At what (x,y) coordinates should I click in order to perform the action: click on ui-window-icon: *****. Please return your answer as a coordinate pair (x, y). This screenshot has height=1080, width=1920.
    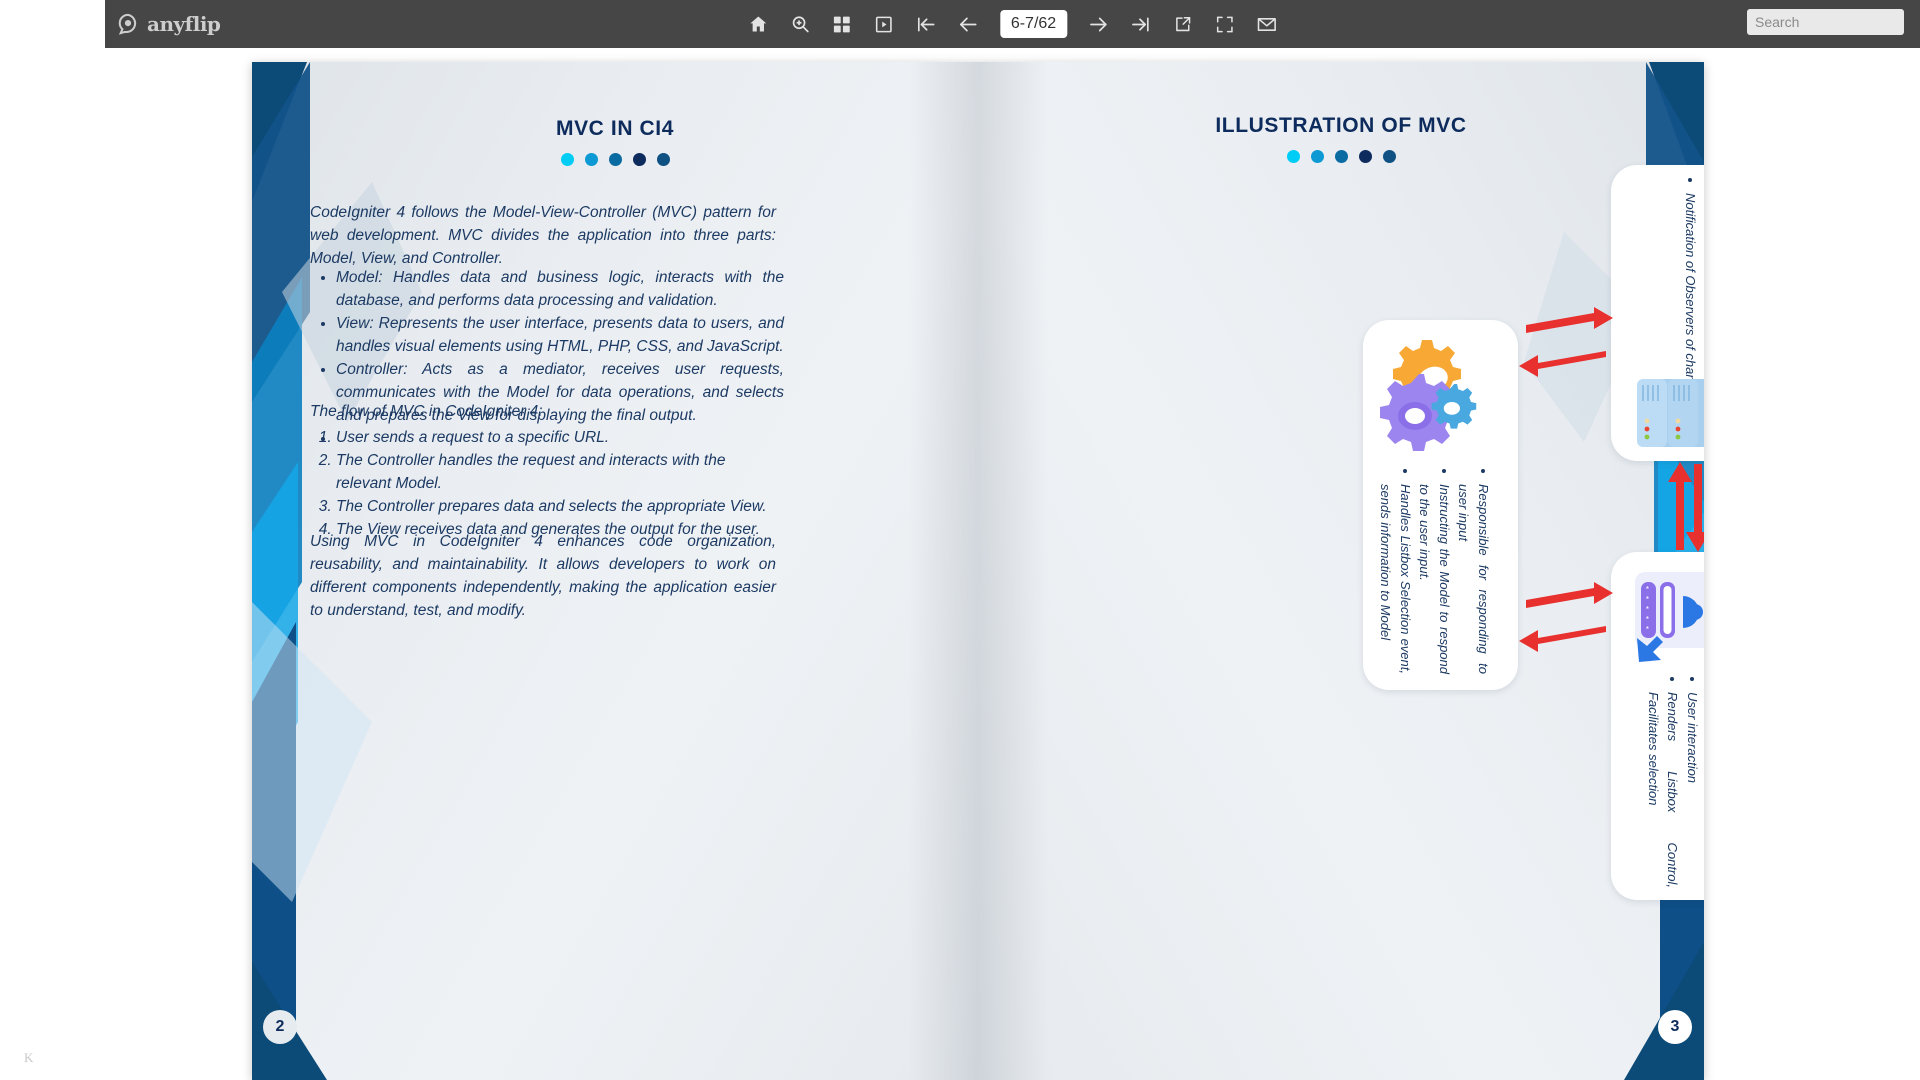
    Looking at the image, I should click on (1669, 617).